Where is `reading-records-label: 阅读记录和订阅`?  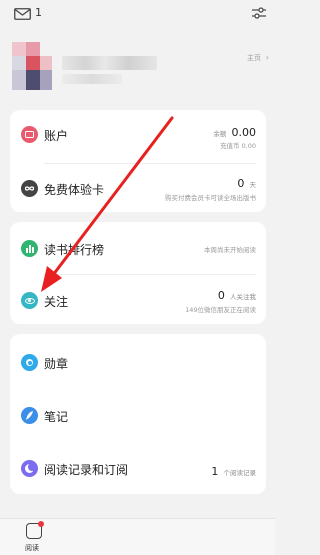
reading-records-label: 阅读记录和订阅 is located at coordinates (86, 470).